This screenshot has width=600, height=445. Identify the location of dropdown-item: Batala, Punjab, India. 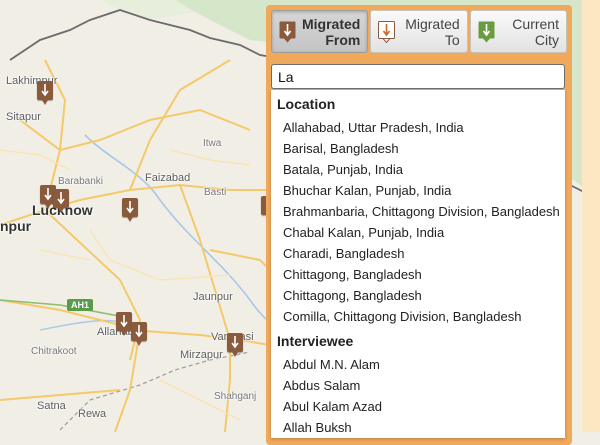
(418, 169).